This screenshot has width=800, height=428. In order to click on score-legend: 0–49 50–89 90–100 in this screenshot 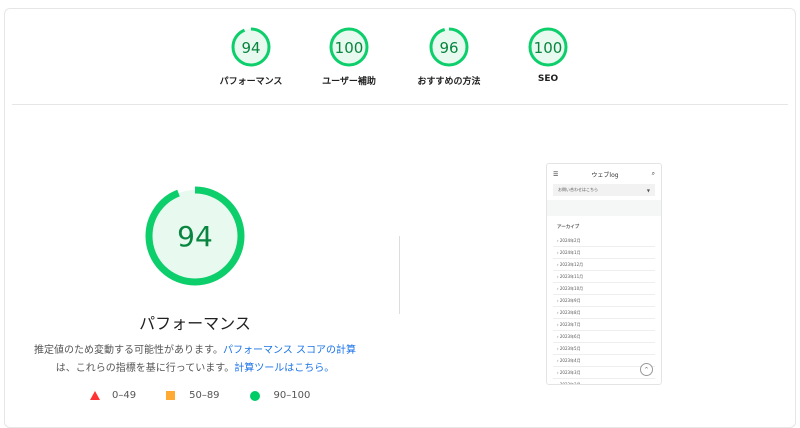, I will do `click(215, 395)`.